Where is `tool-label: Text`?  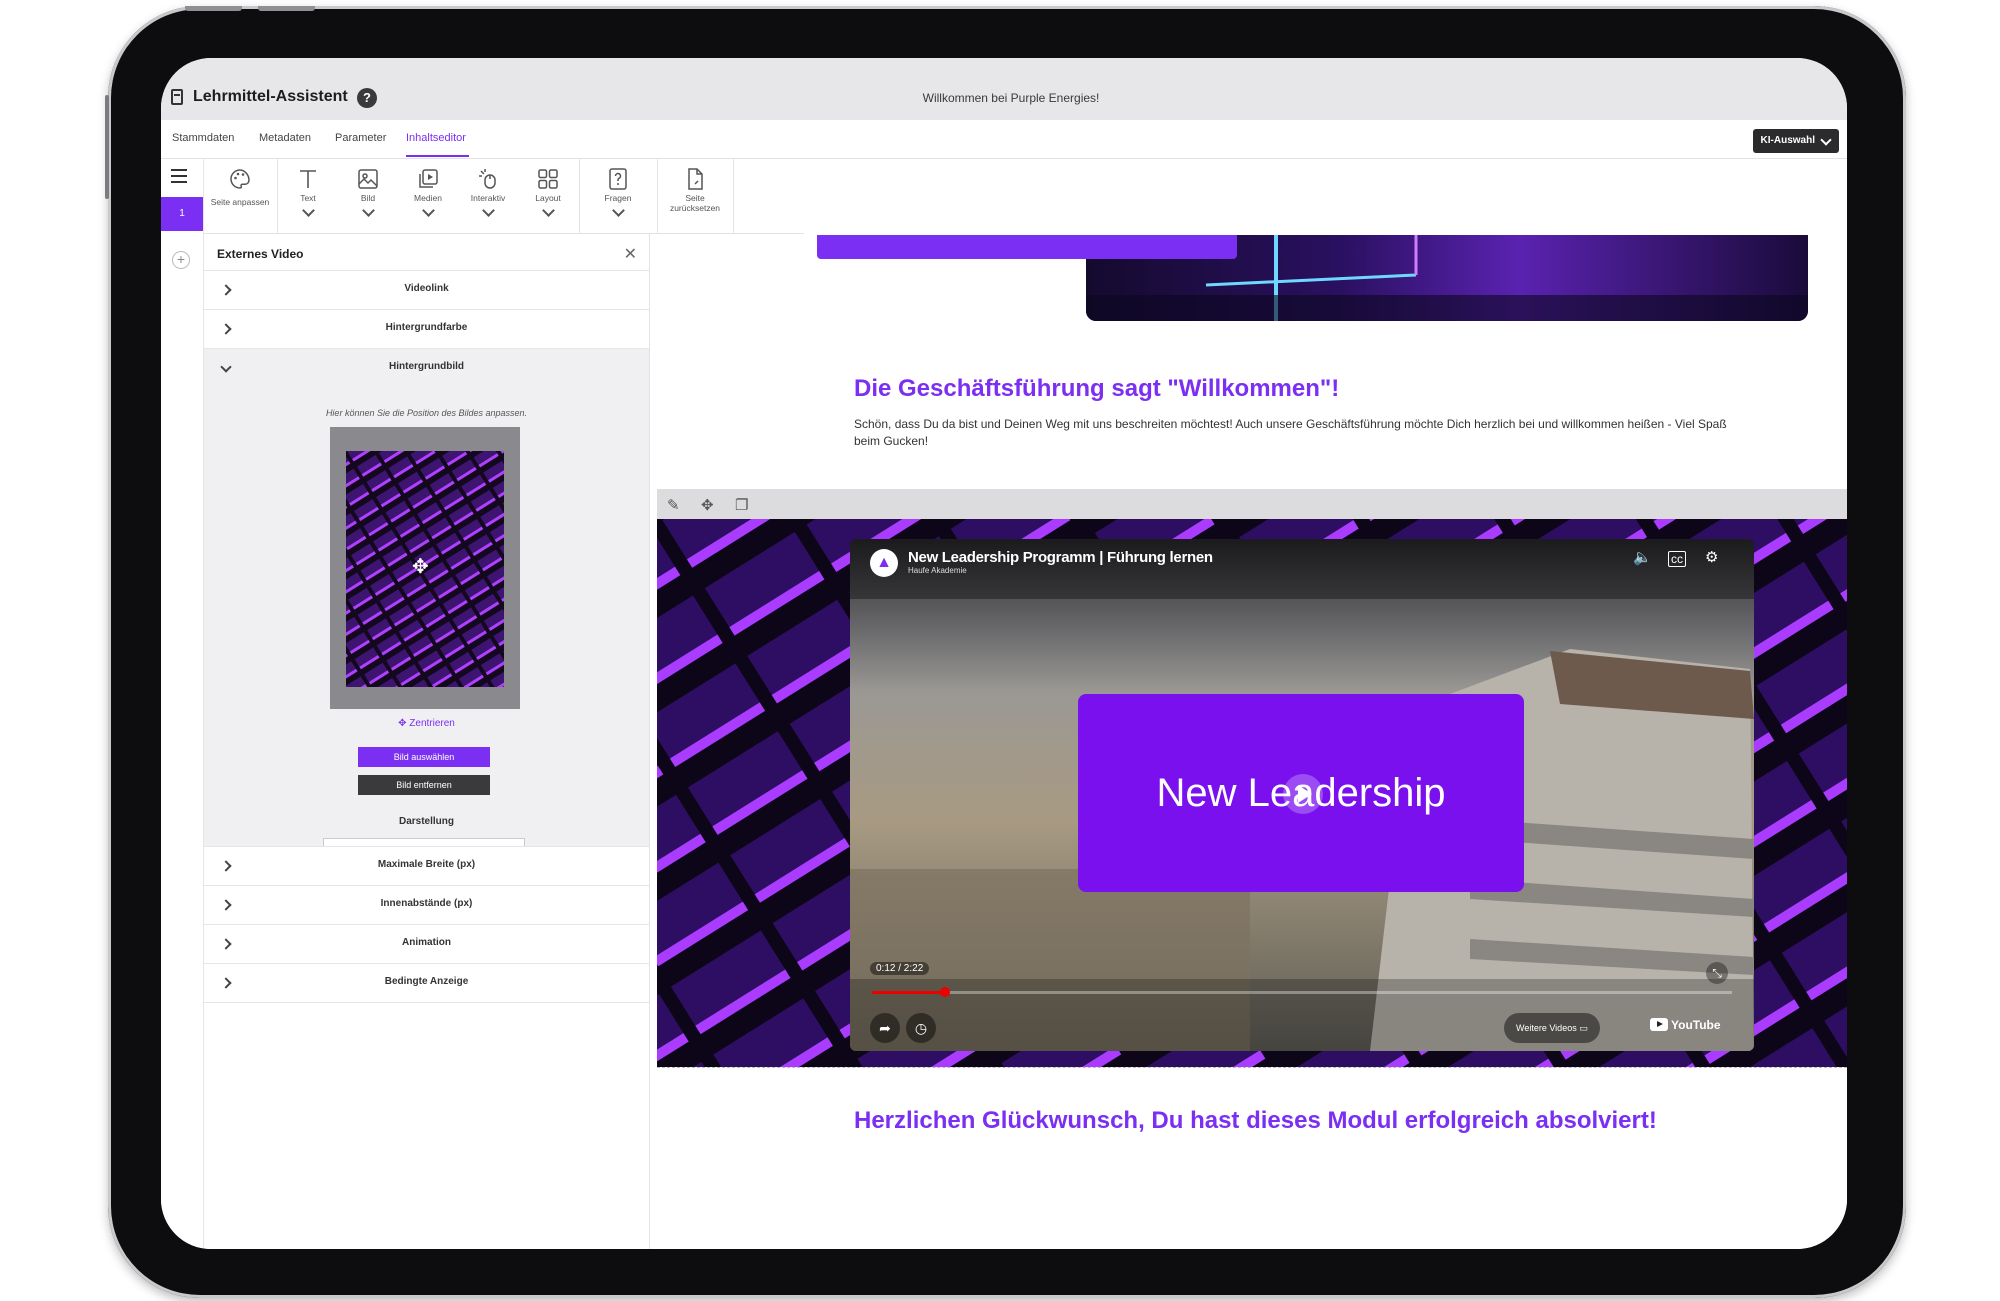 tool-label: Text is located at coordinates (308, 198).